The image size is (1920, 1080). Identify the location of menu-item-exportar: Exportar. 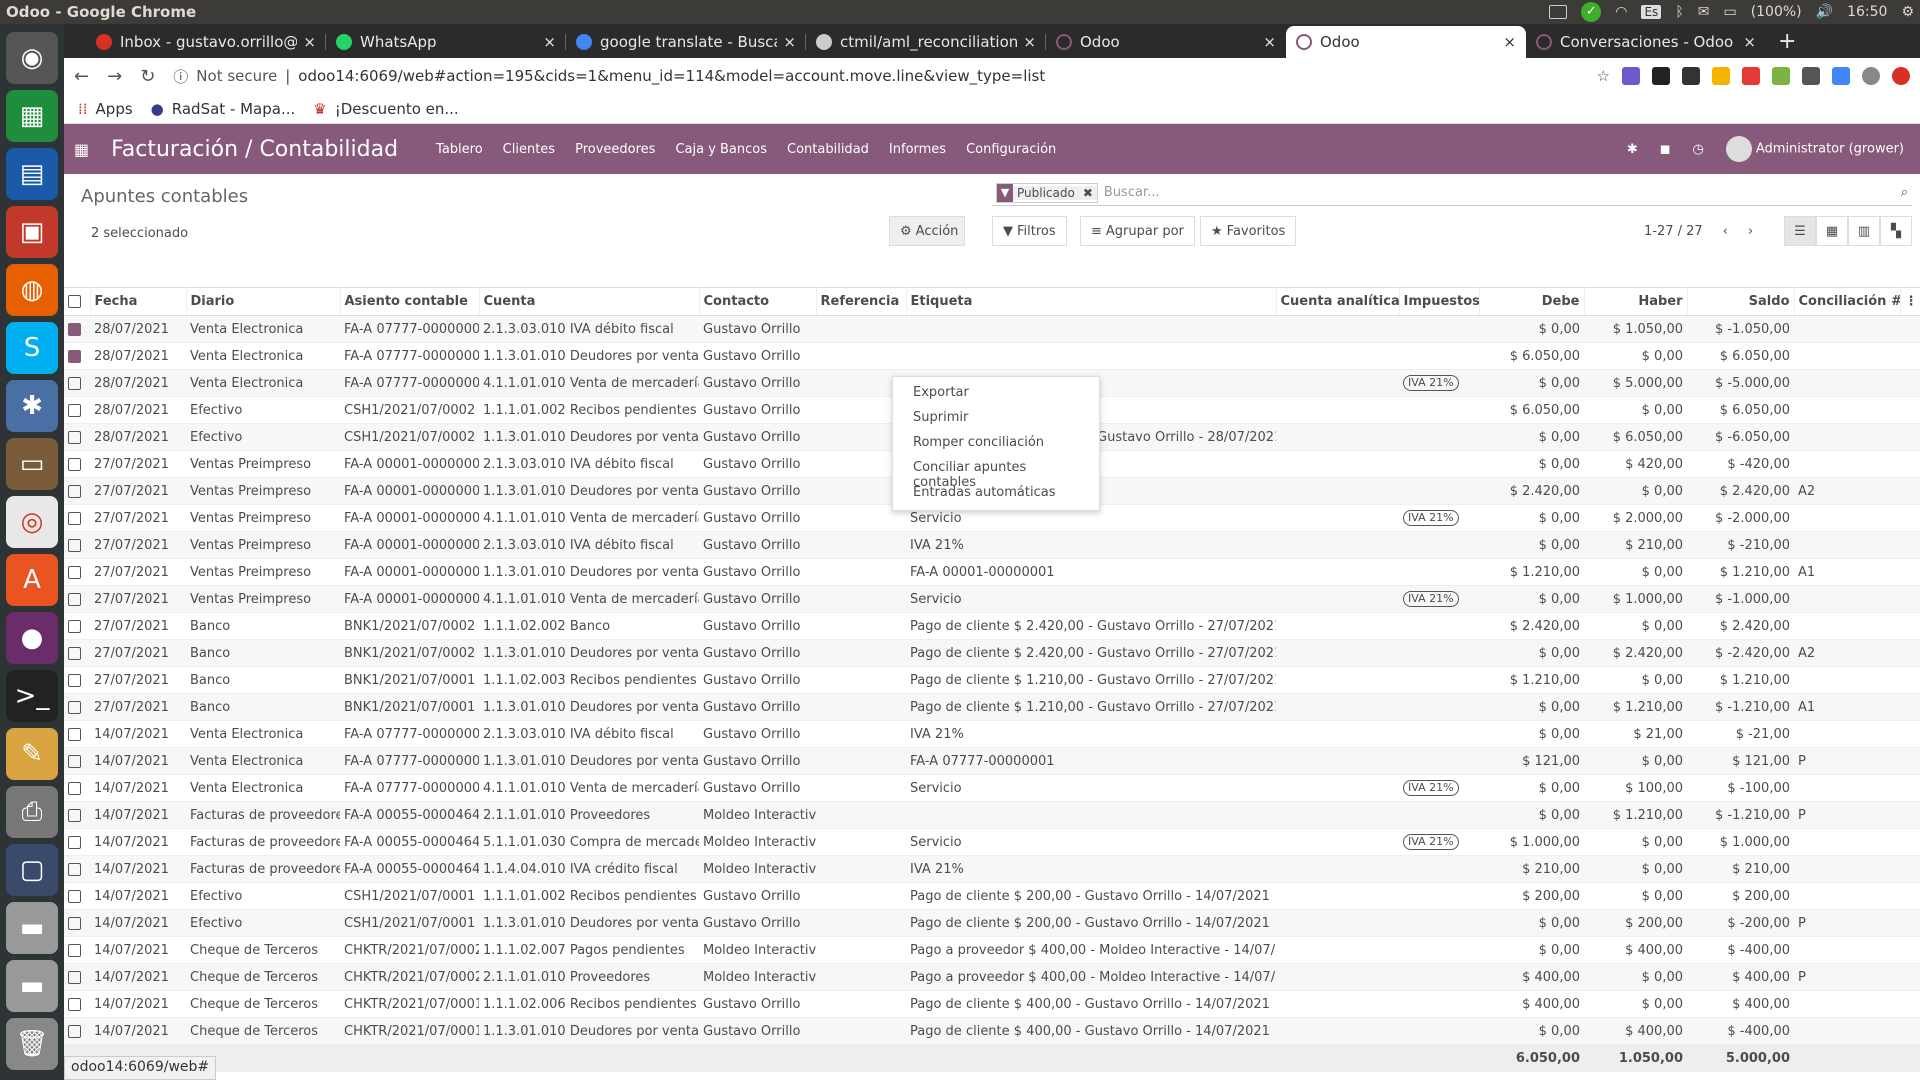
(996, 393).